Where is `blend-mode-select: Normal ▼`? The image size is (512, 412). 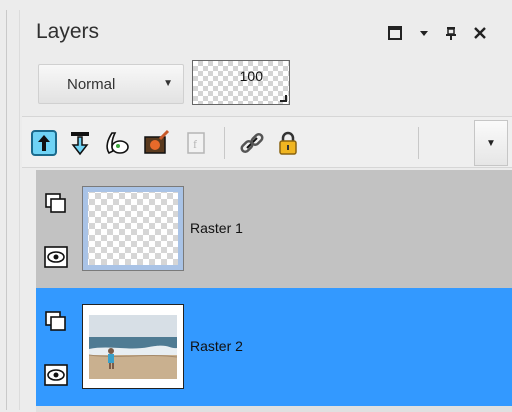 blend-mode-select: Normal ▼ is located at coordinates (111, 84).